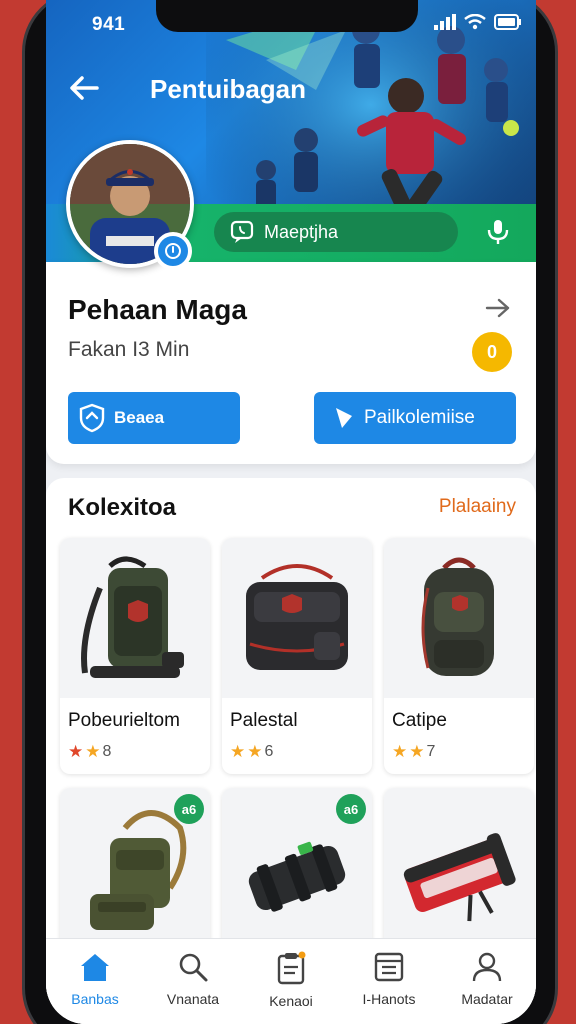 This screenshot has height=1024, width=576. Describe the element at coordinates (122, 507) in the screenshot. I see `collection-title: Kolexitoa` at that location.